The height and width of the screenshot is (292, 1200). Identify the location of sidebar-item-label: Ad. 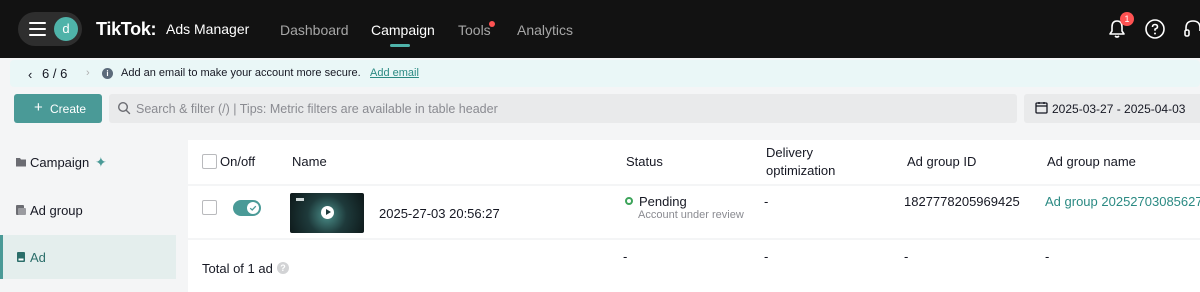
(38, 257).